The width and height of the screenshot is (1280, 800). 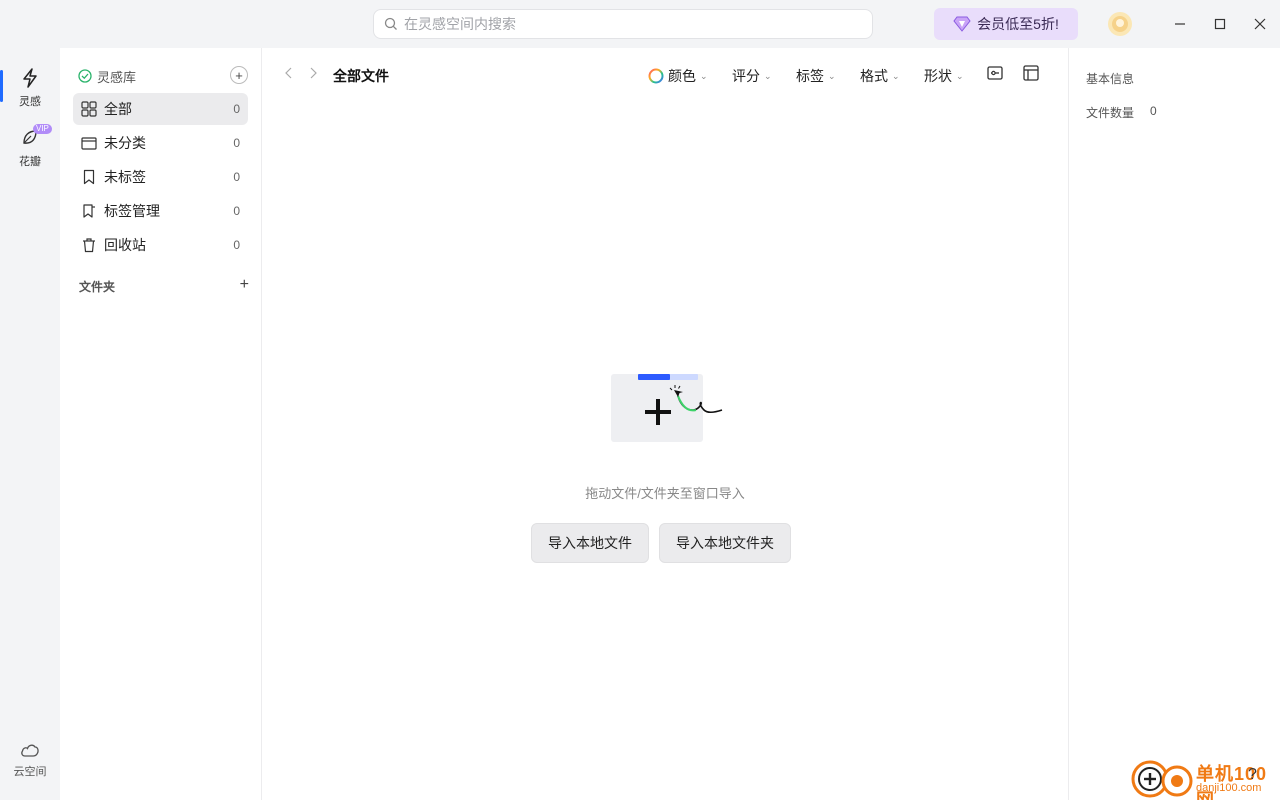 What do you see at coordinates (590, 543) in the screenshot?
I see `import-file-button: 导入本地文件` at bounding box center [590, 543].